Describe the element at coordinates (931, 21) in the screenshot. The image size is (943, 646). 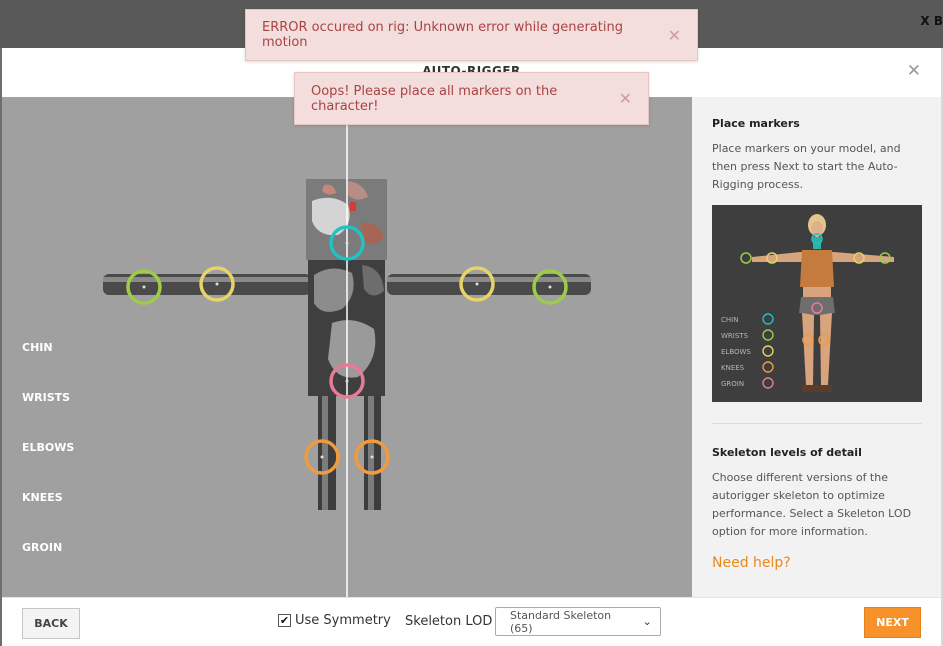
I see `backdrop-corner-text: X B` at that location.